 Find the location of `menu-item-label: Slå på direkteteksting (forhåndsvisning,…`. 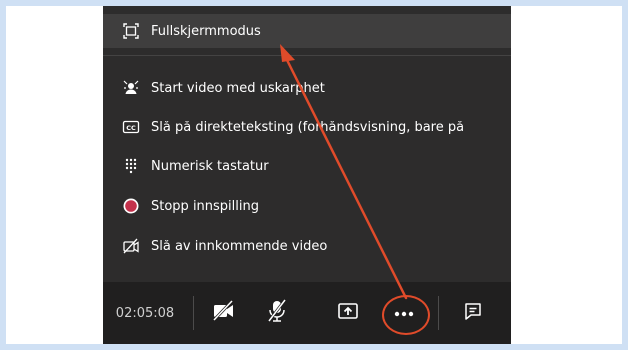

menu-item-label: Slå på direkteteksting (forhåndsvisning,… is located at coordinates (308, 127).